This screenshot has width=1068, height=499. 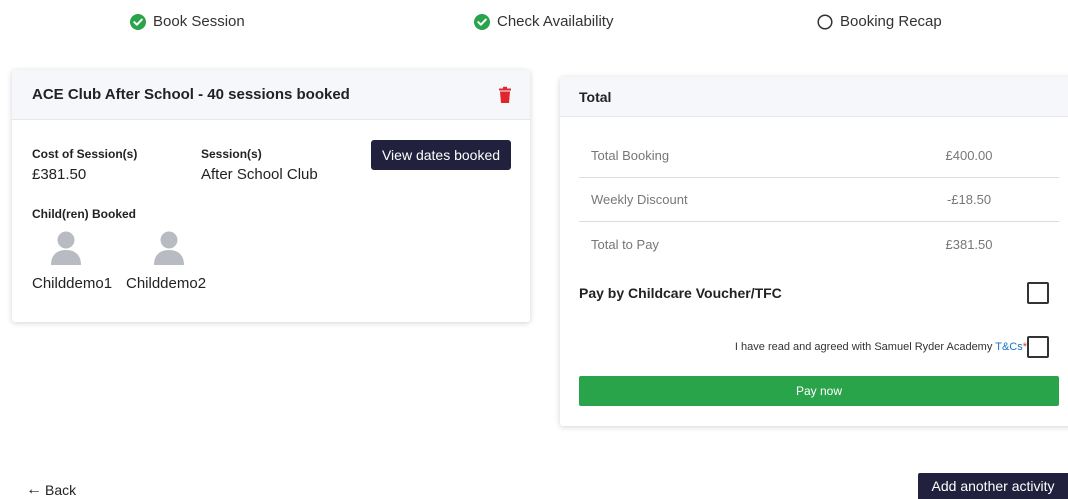 What do you see at coordinates (1038, 347) in the screenshot?
I see `terms-checkbox` at bounding box center [1038, 347].